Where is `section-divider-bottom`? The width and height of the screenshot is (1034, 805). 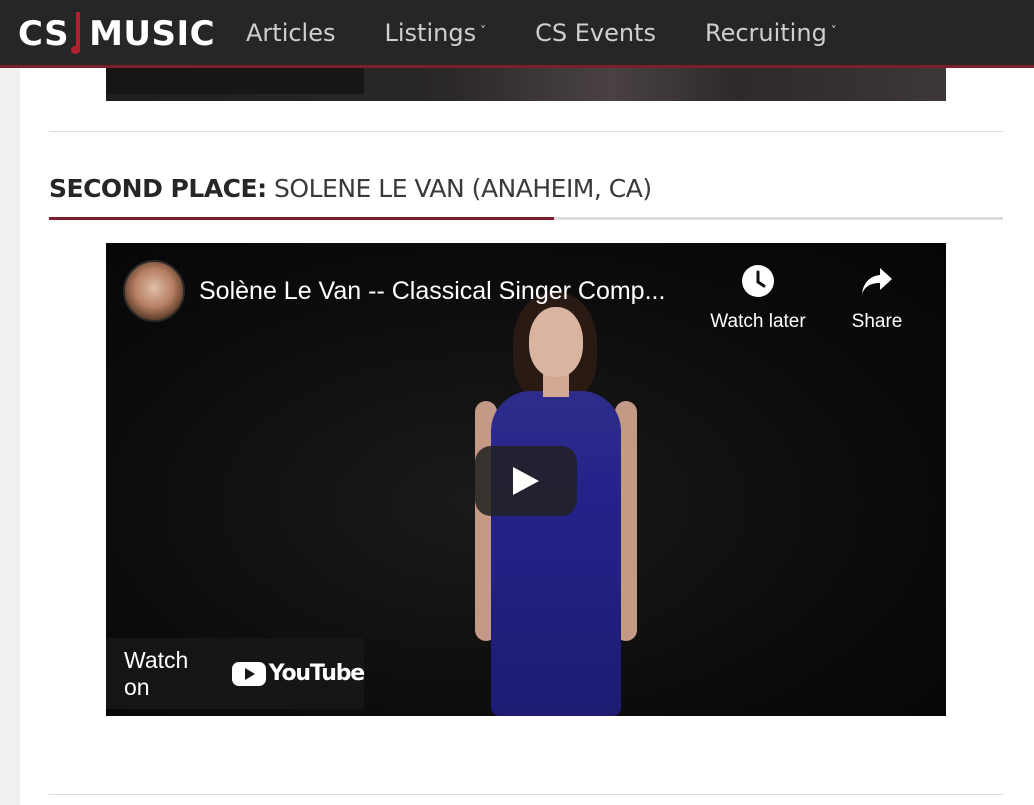
section-divider-bottom is located at coordinates (526, 794).